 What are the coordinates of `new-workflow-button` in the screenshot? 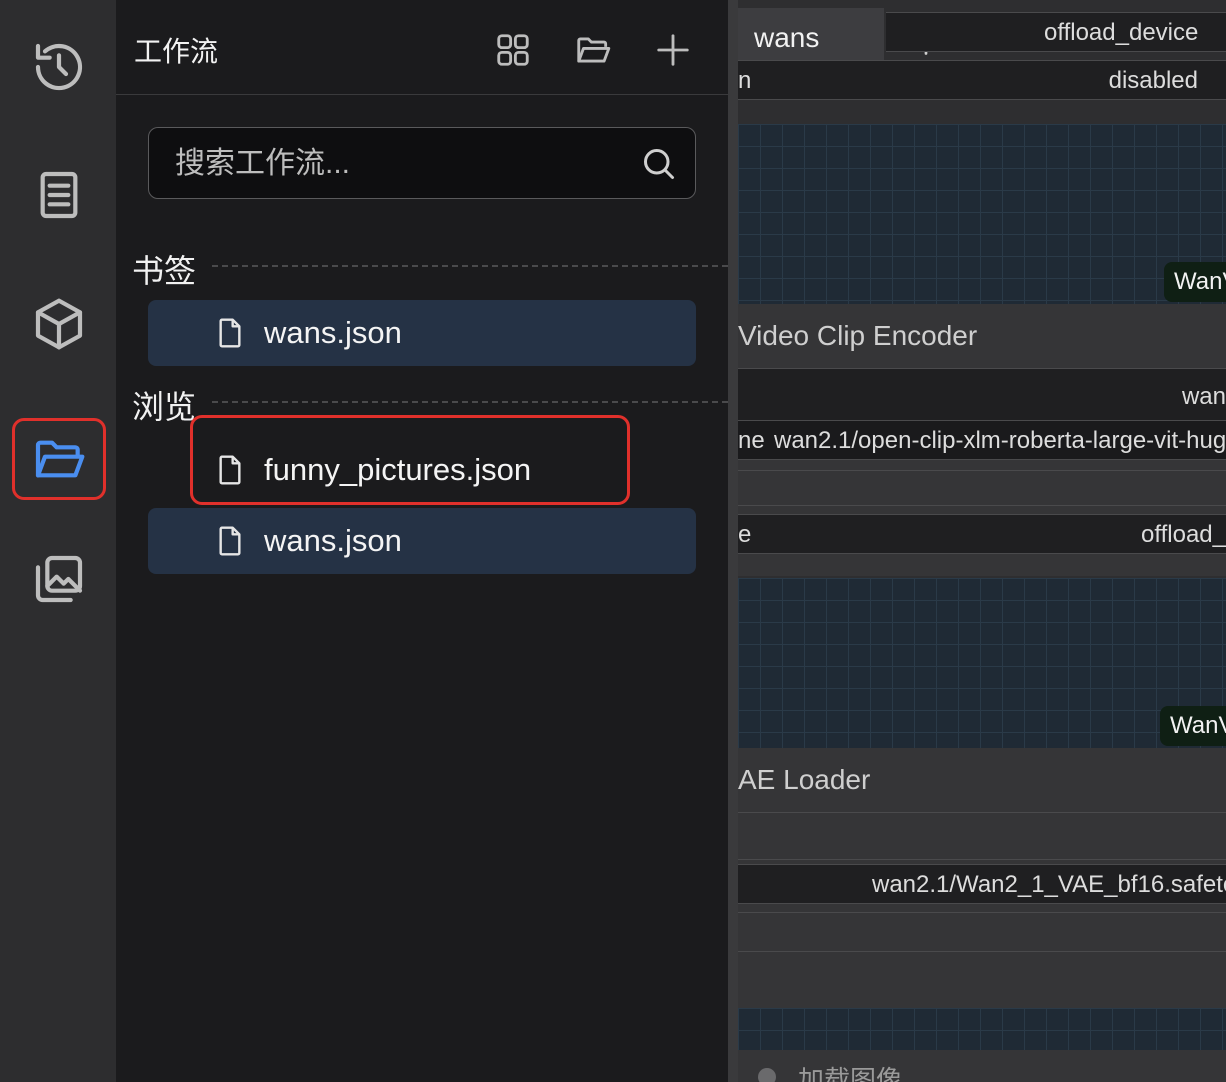 It's located at (673, 50).